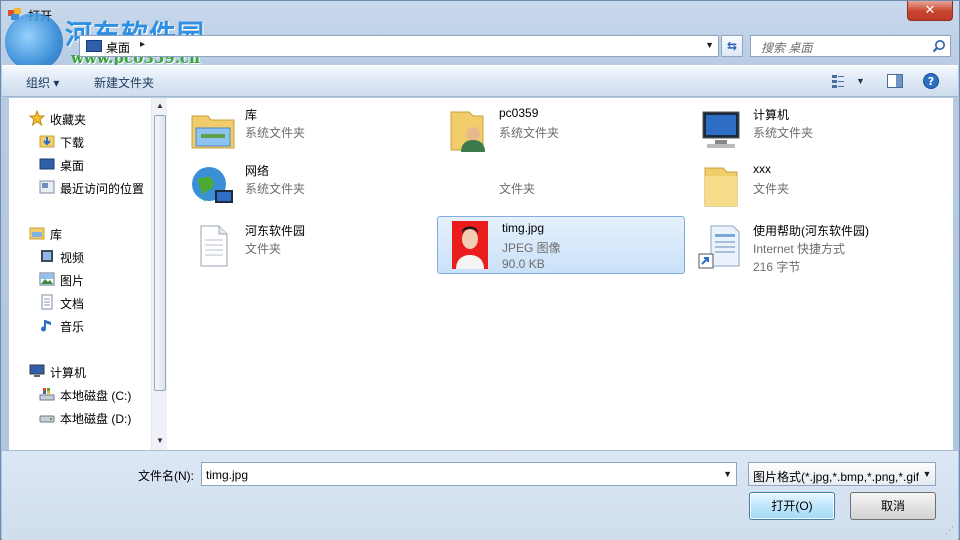 This screenshot has width=960, height=540. Describe the element at coordinates (99, 118) in the screenshot. I see `nav-favorites: 收藏夹` at that location.